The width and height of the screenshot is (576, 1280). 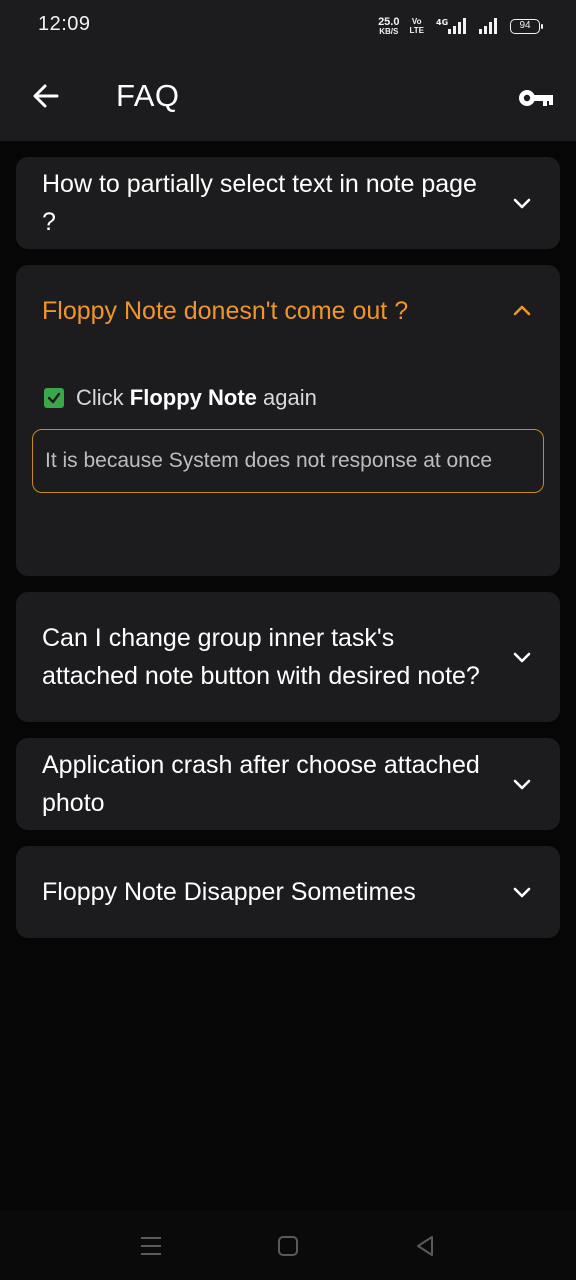 What do you see at coordinates (229, 892) in the screenshot?
I see `faq-question: Floppy Note Disapper Sometimes` at bounding box center [229, 892].